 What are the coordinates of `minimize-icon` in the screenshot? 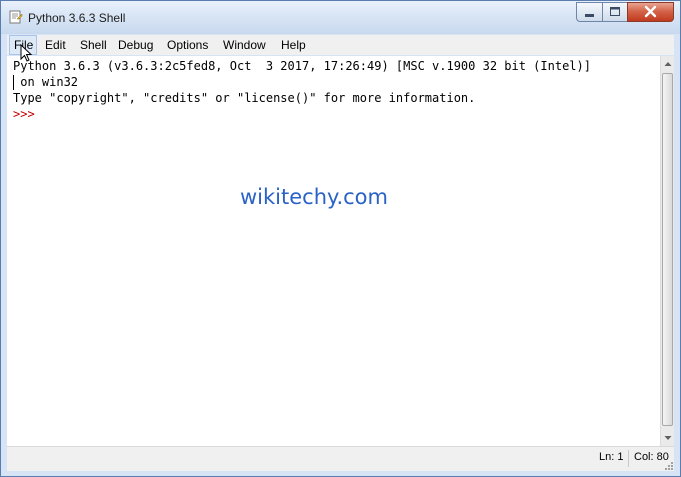 It's located at (589, 15).